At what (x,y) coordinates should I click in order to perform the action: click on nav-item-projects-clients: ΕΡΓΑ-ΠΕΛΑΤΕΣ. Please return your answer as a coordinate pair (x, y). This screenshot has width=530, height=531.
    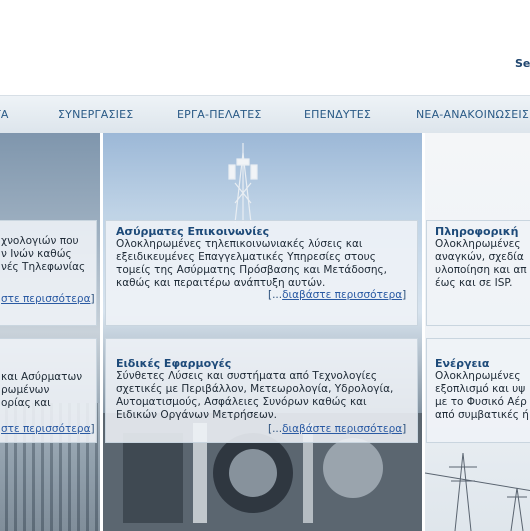
    Looking at the image, I should click on (219, 114).